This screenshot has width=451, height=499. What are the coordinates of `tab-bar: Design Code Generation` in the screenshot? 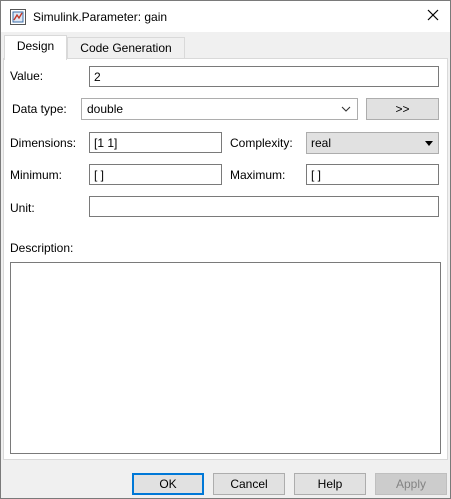 It's located at (225, 46).